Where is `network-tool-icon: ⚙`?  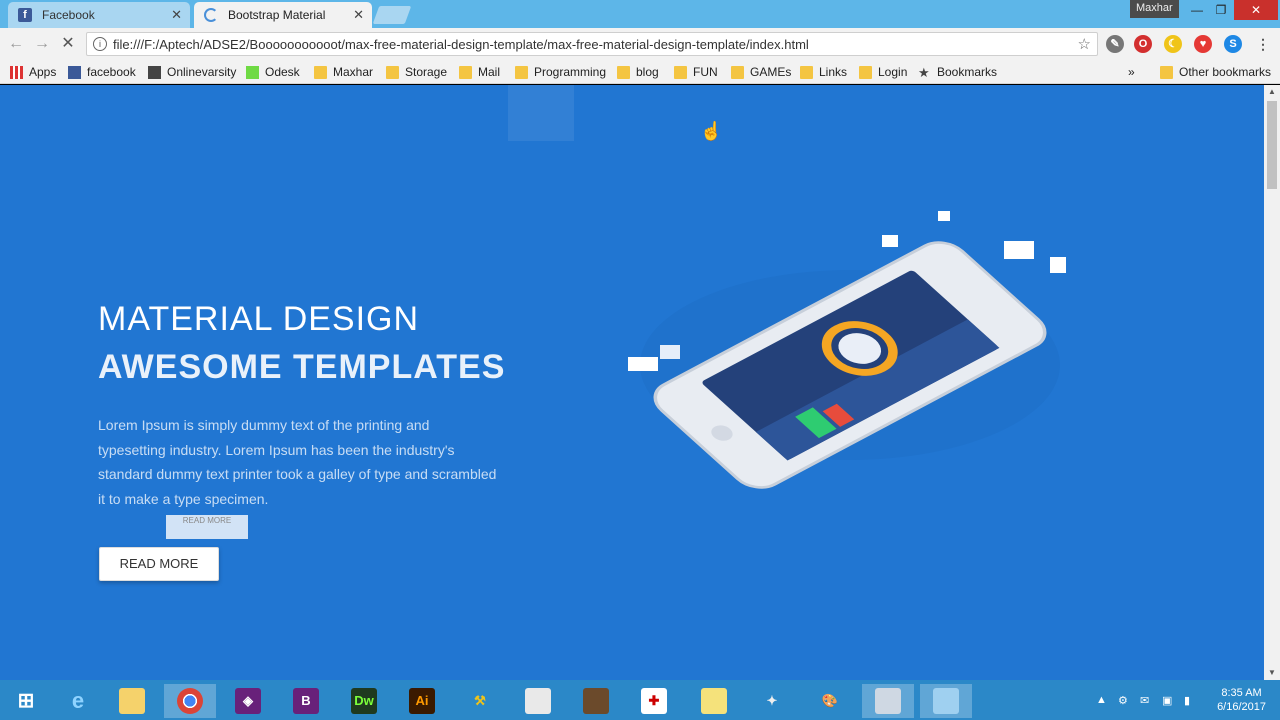
network-tool-icon: ⚙ is located at coordinates (1123, 700).